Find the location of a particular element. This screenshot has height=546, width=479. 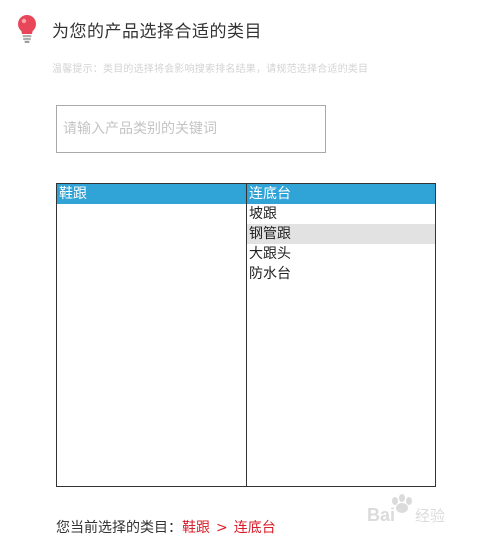

current-category: 您当前选择的类目：鞋跟 > 连底台 is located at coordinates (166, 527).